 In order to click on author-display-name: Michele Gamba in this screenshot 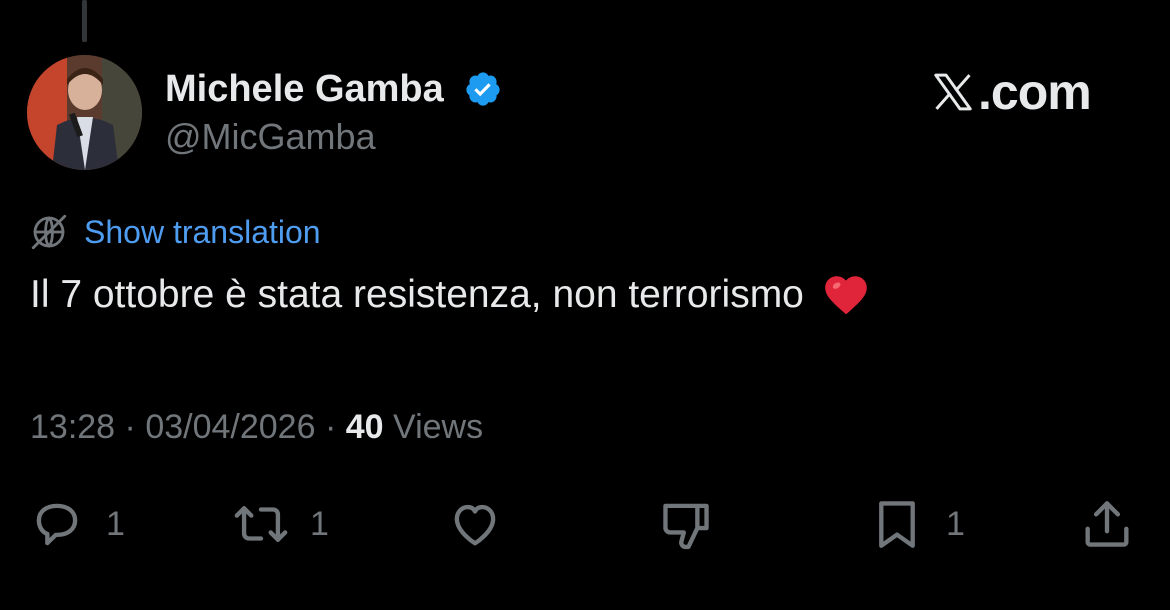, I will do `click(304, 89)`.